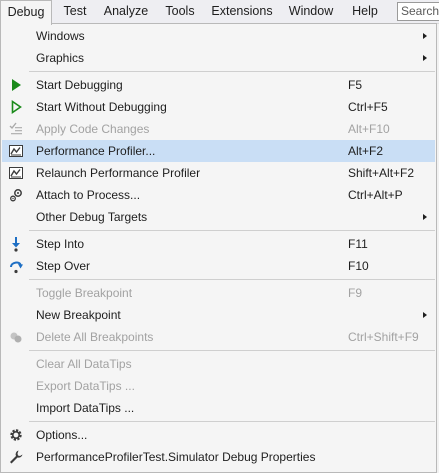 The width and height of the screenshot is (439, 473). Describe the element at coordinates (381, 173) in the screenshot. I see `menu-item-shortcut: Shift+Alt+F2` at that location.